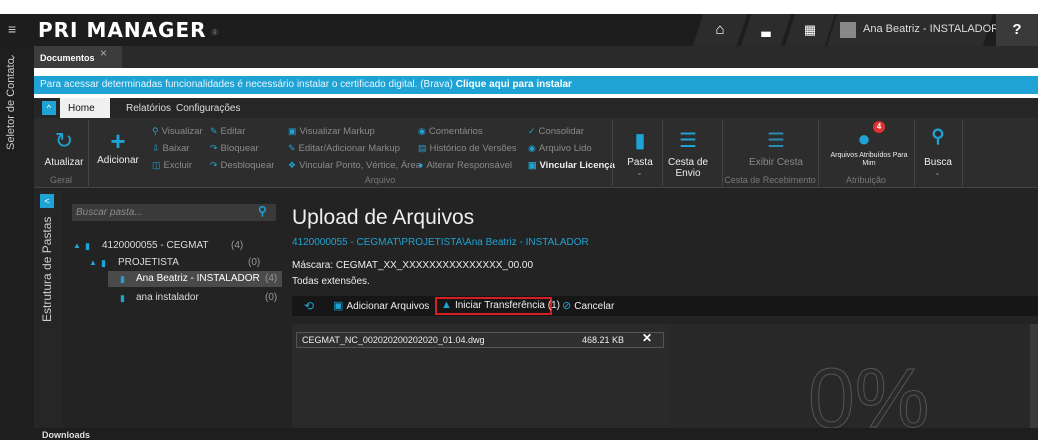 The image size is (1038, 440). What do you see at coordinates (47, 269) in the screenshot?
I see `folder-structure-label: Estrutura de Pastas` at bounding box center [47, 269].